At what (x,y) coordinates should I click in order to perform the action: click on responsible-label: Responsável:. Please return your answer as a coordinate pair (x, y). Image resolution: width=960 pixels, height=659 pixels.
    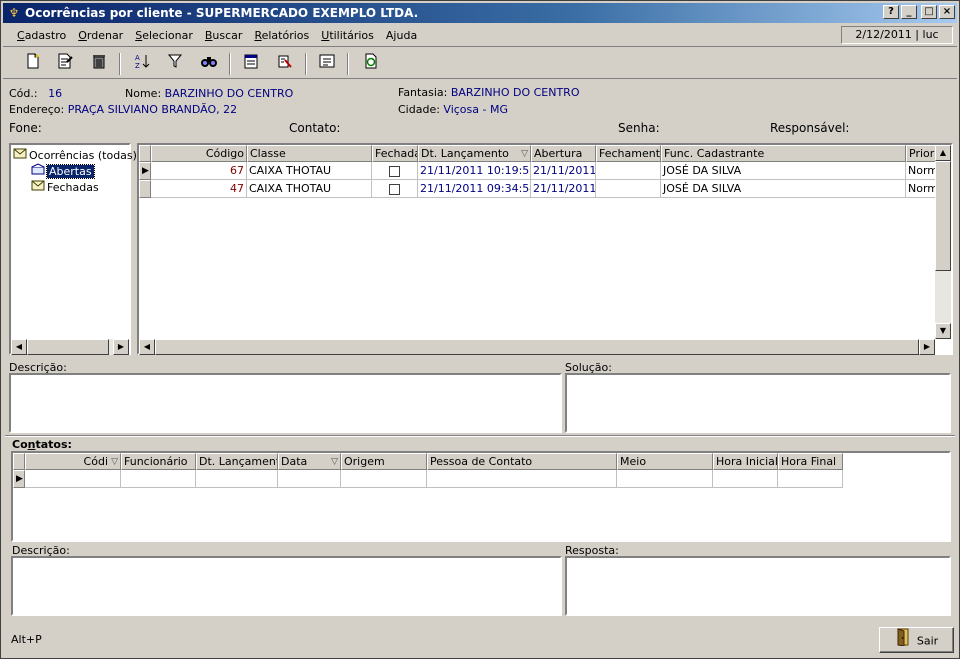
    Looking at the image, I should click on (810, 128).